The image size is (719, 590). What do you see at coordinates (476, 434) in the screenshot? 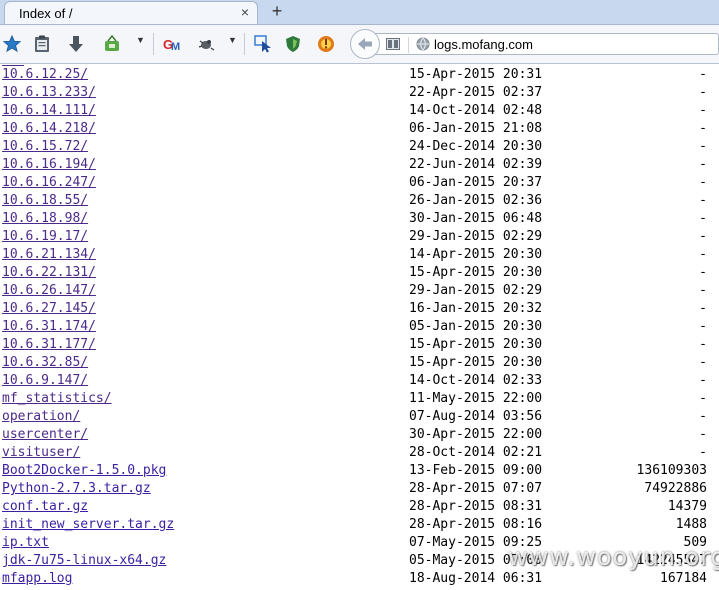
I see `modified-date: 30-Apr-2015 22:00` at bounding box center [476, 434].